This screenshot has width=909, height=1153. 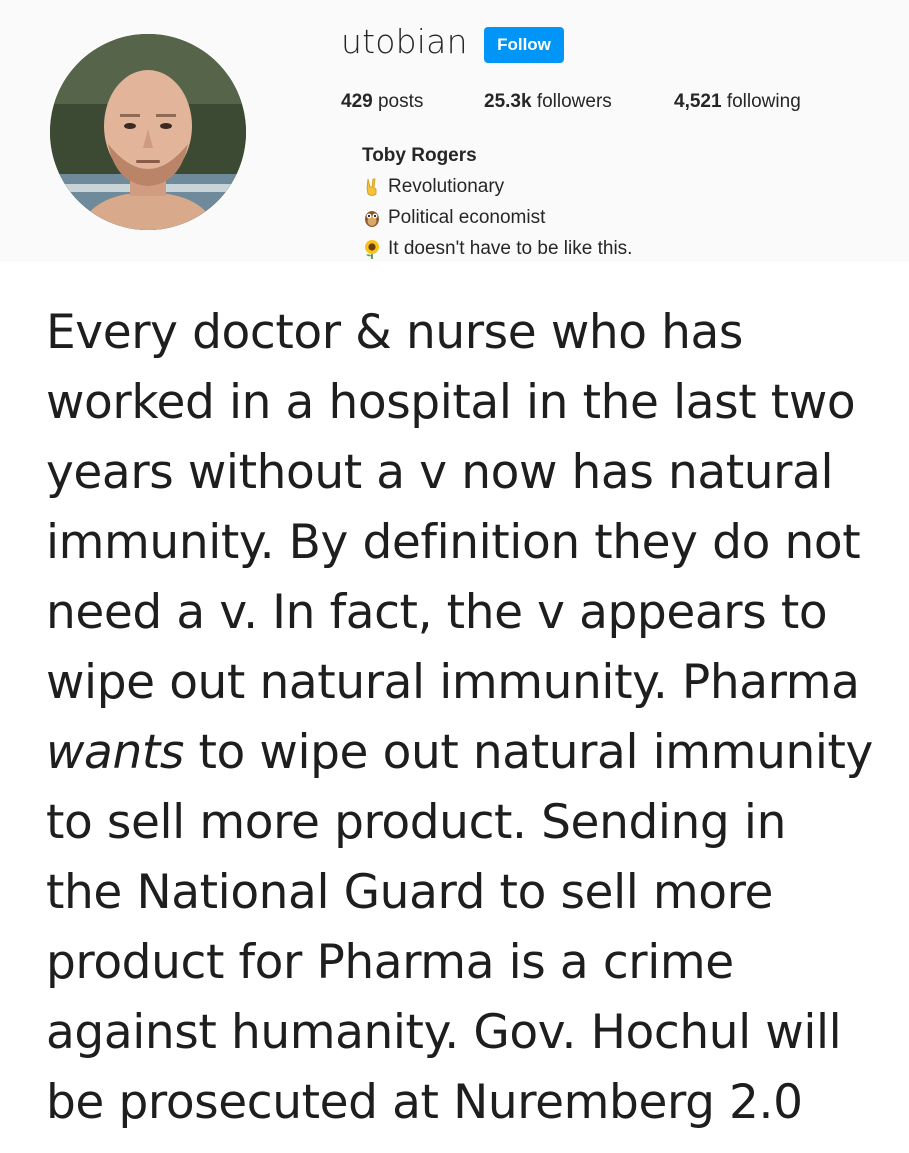 What do you see at coordinates (453, 682) in the screenshot?
I see `post-line: wipe out natural immunity. Pharma` at bounding box center [453, 682].